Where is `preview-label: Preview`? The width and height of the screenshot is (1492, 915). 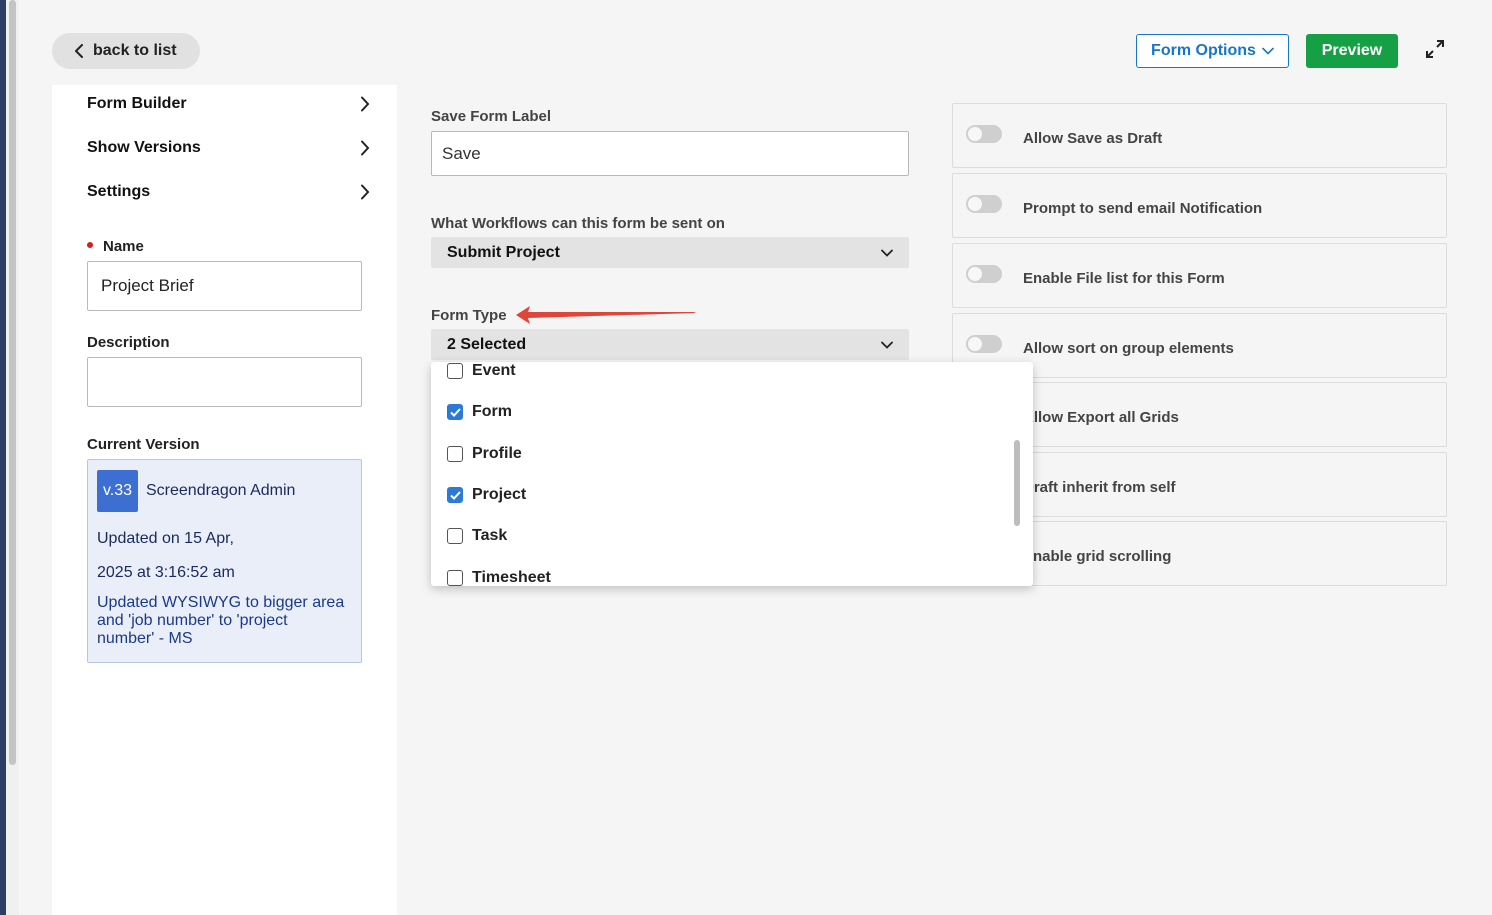 preview-label: Preview is located at coordinates (1352, 50).